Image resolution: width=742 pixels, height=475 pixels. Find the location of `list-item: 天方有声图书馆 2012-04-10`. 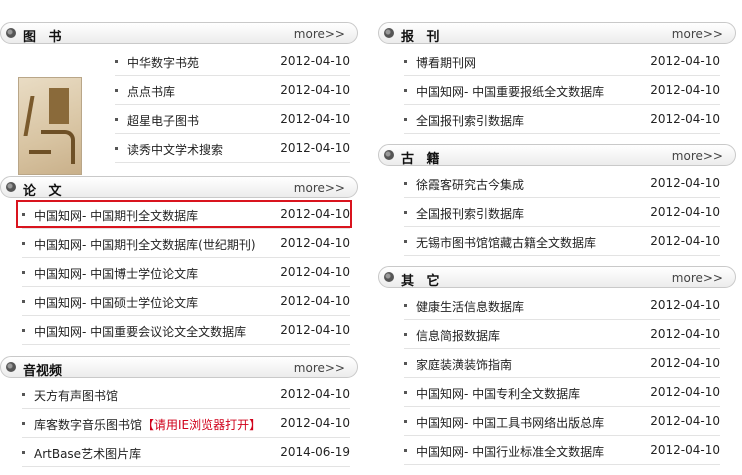

list-item: 天方有声图书馆 2012-04-10 is located at coordinates (186, 394).